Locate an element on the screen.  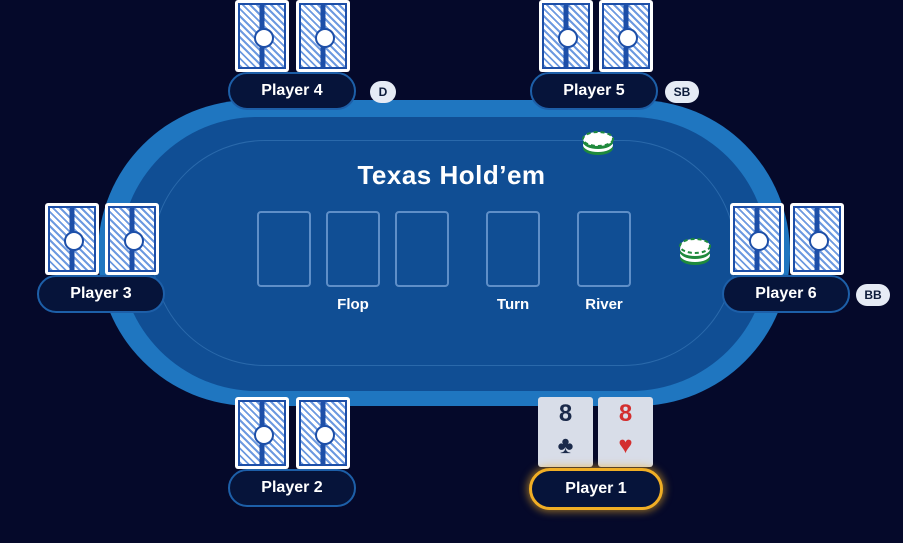
player-4-seat: Player 4 is located at coordinates (292, 91).